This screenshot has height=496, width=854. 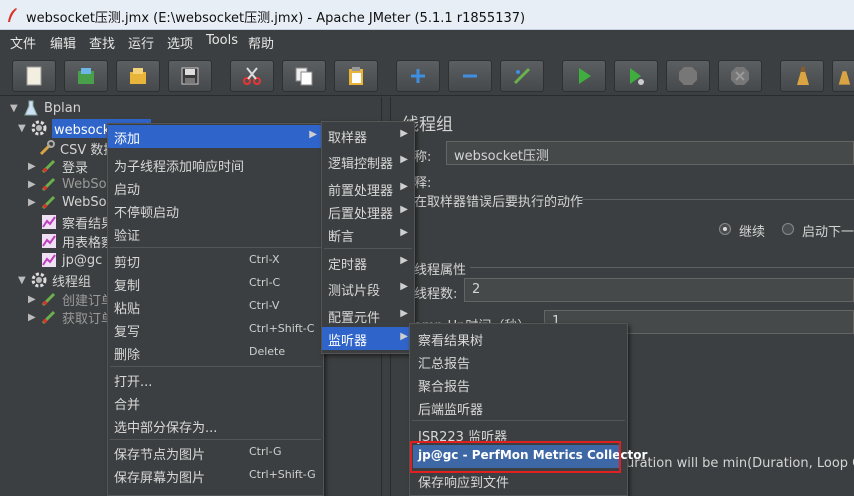 I want to click on tree-node-thread-group: ▼ 线程组, so click(x=54, y=280).